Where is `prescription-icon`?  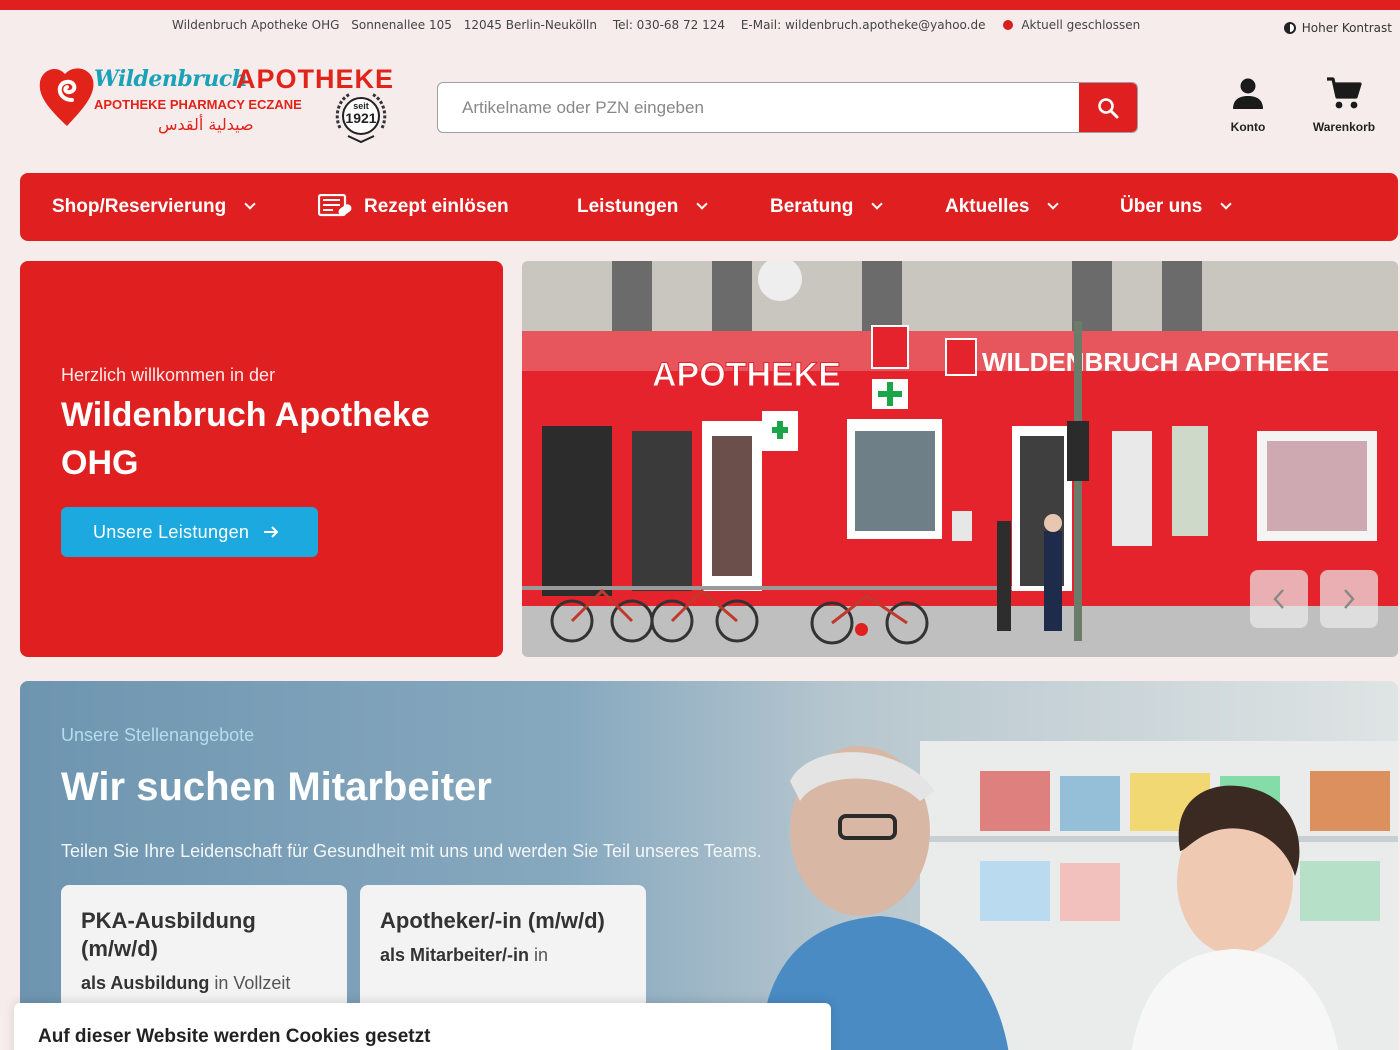 prescription-icon is located at coordinates (335, 205).